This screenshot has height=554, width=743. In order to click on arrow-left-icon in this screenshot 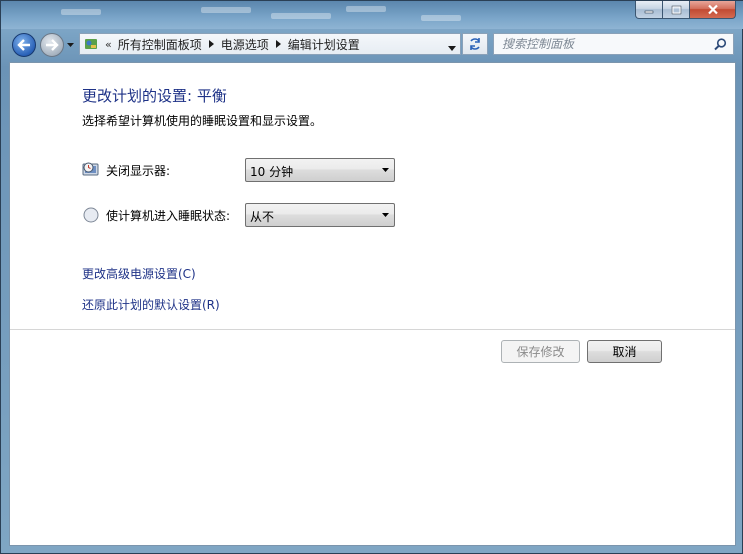, I will do `click(23, 45)`.